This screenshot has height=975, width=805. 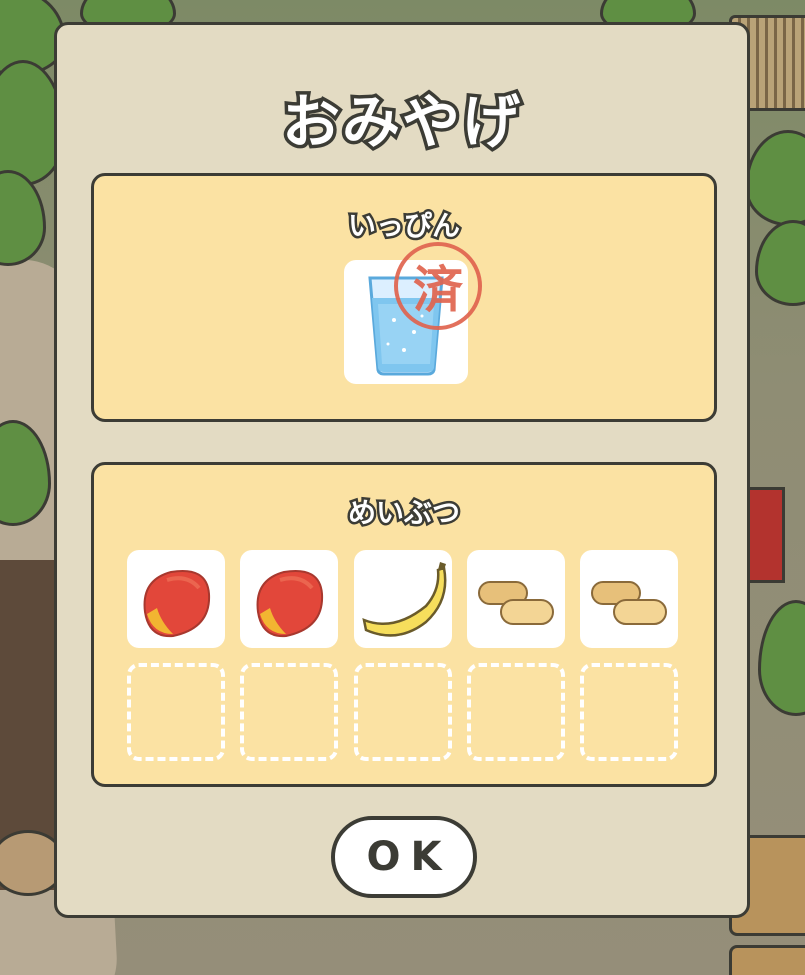 I want to click on ok-button: OK, so click(x=404, y=857).